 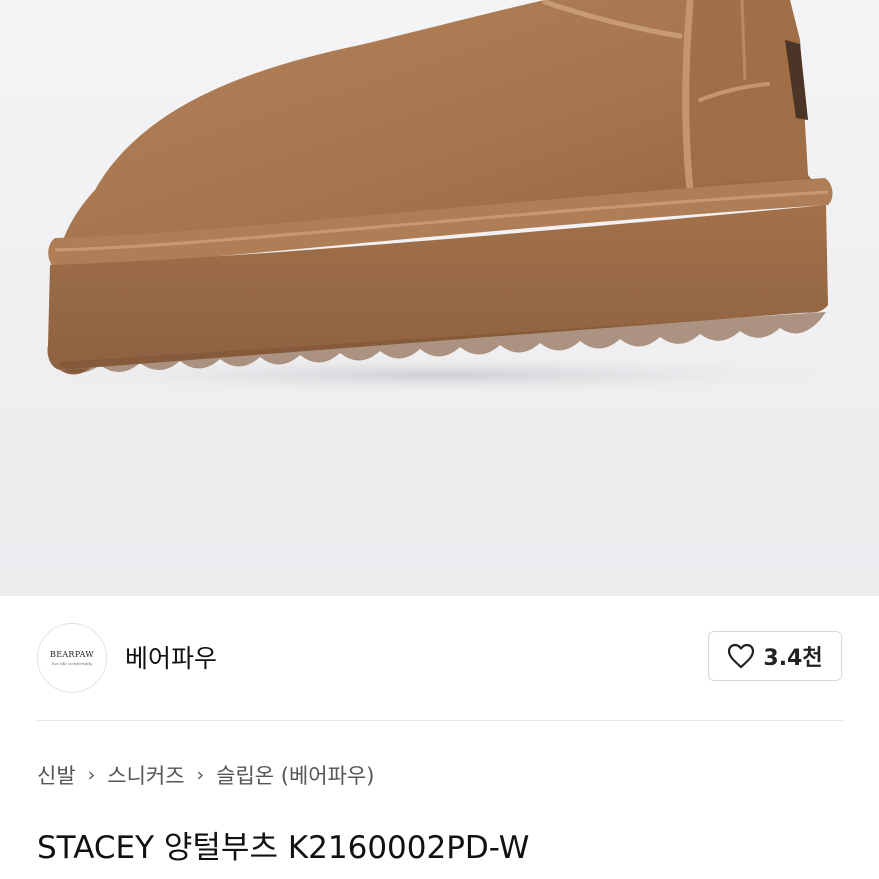 I want to click on breadcrumb: 신발 › 스니커즈 › 슬립온 (베어파우), so click(x=205, y=775).